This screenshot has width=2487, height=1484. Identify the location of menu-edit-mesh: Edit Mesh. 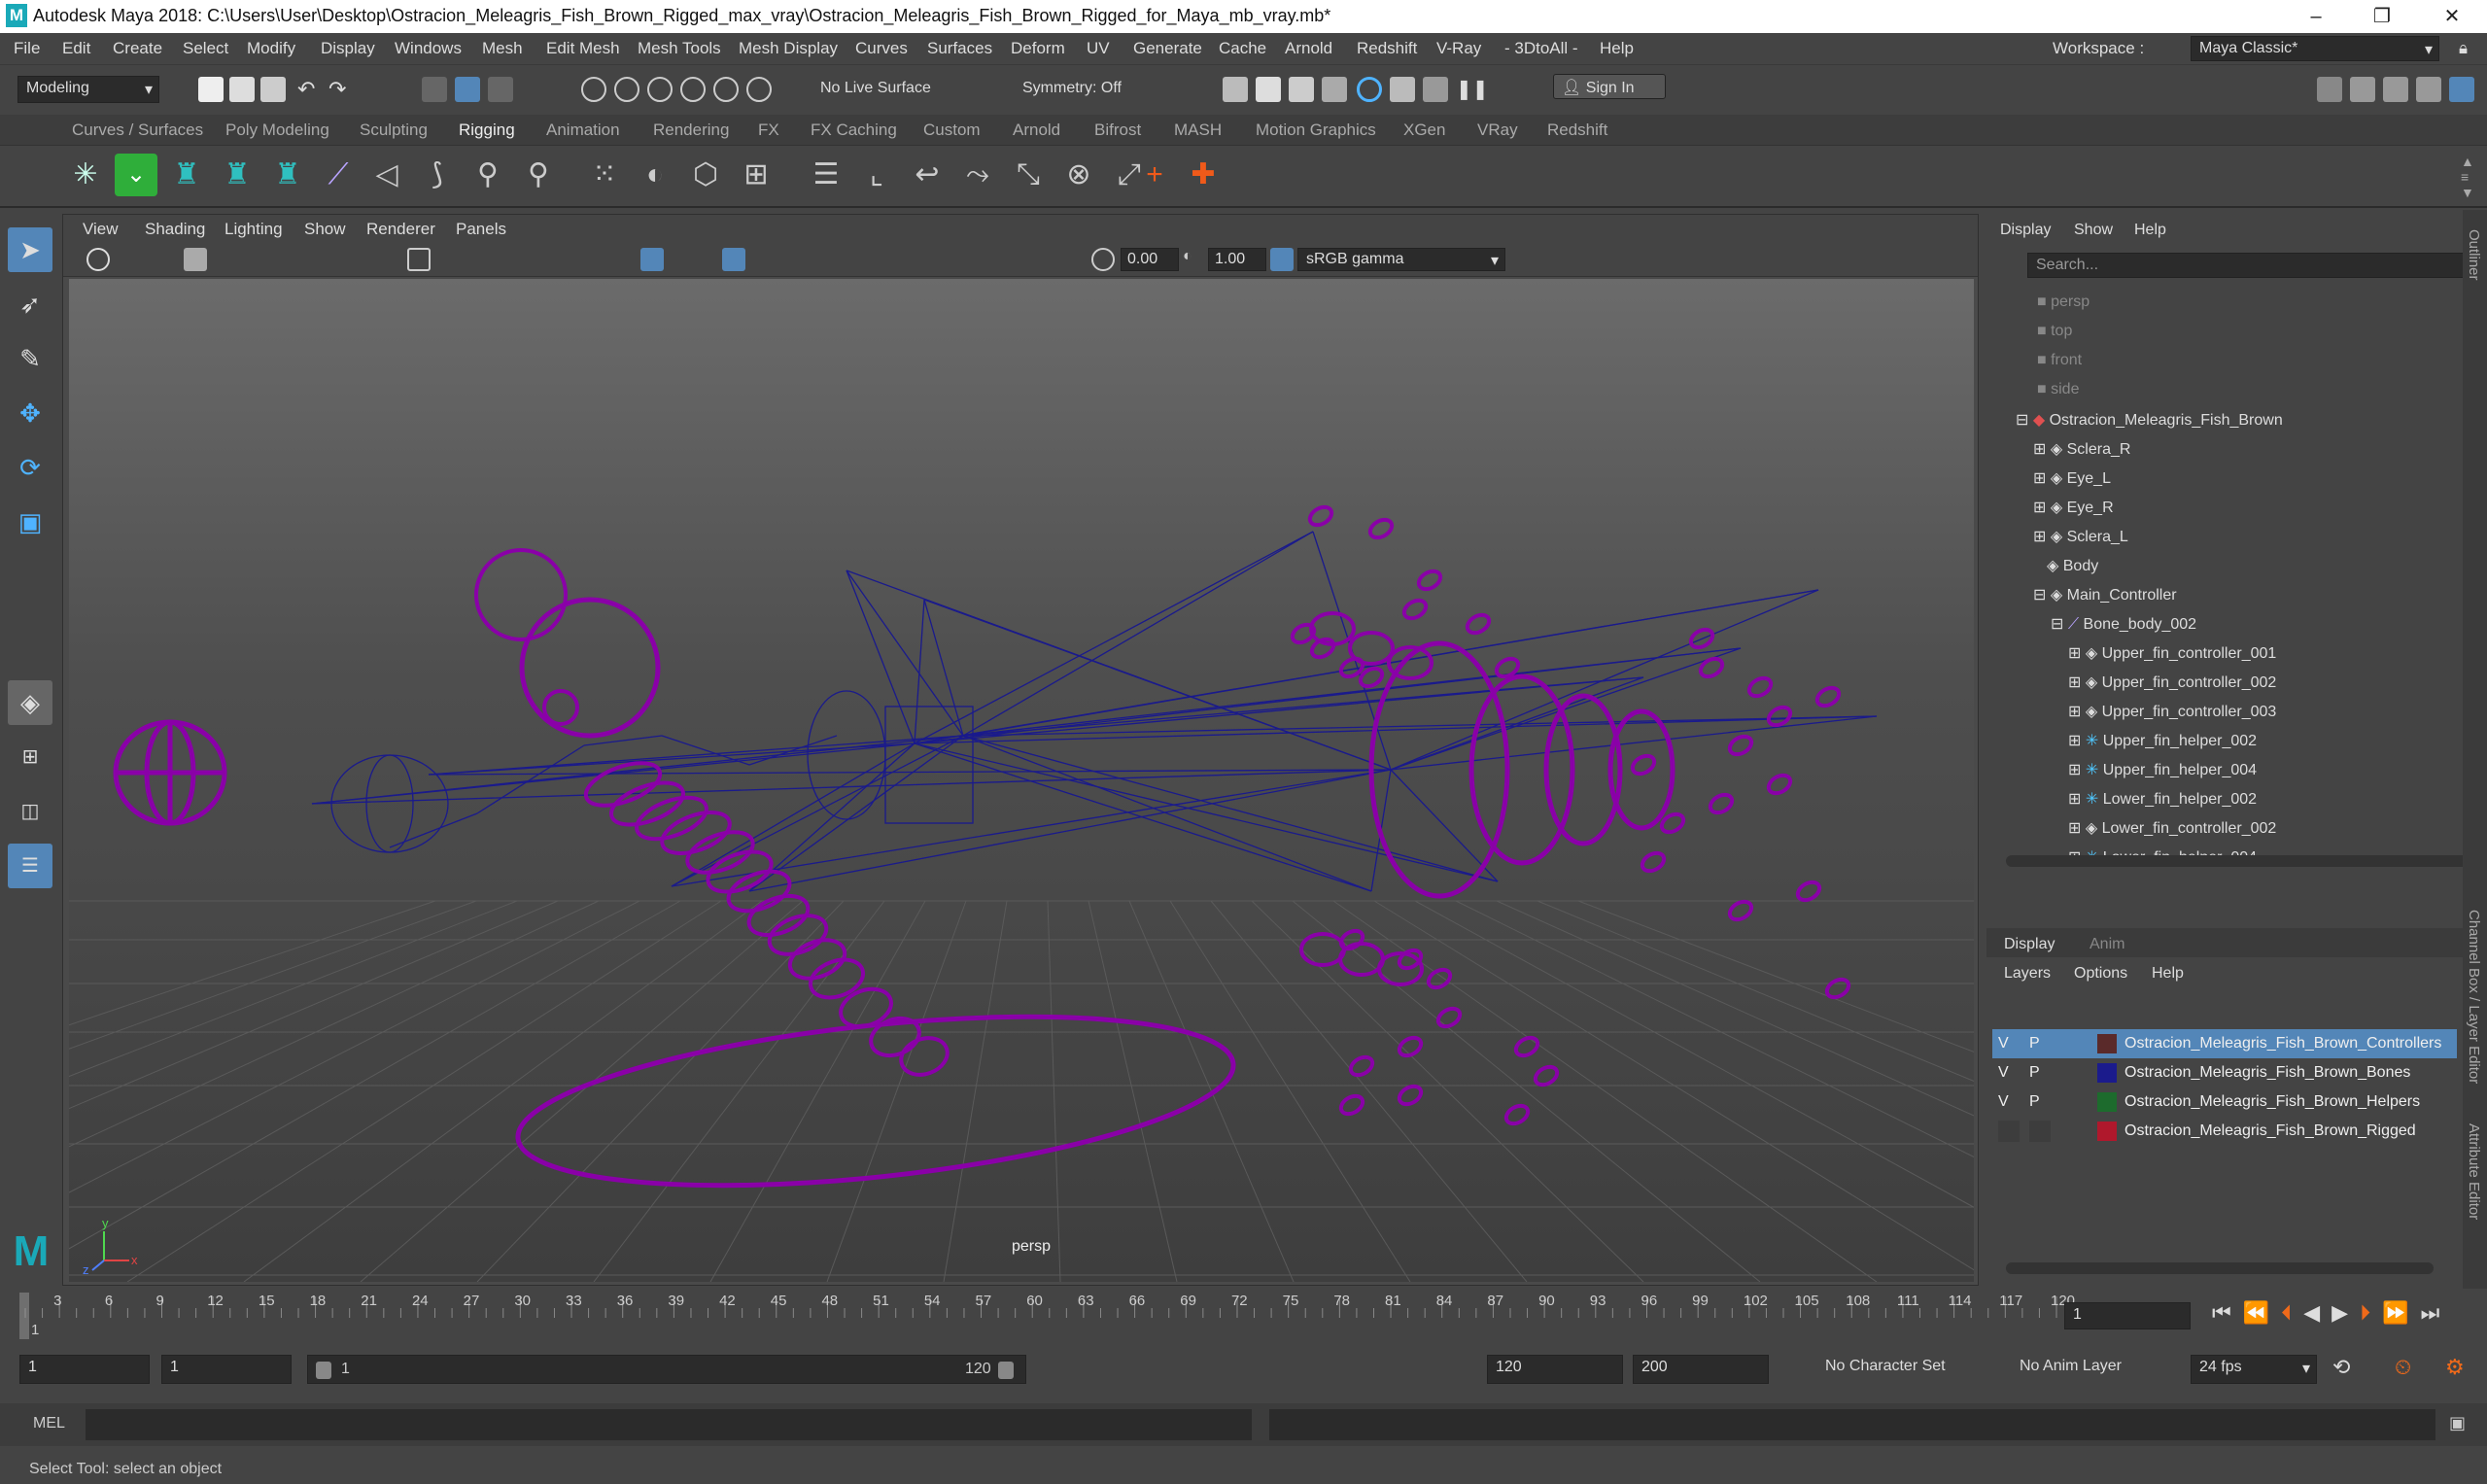
(583, 48).